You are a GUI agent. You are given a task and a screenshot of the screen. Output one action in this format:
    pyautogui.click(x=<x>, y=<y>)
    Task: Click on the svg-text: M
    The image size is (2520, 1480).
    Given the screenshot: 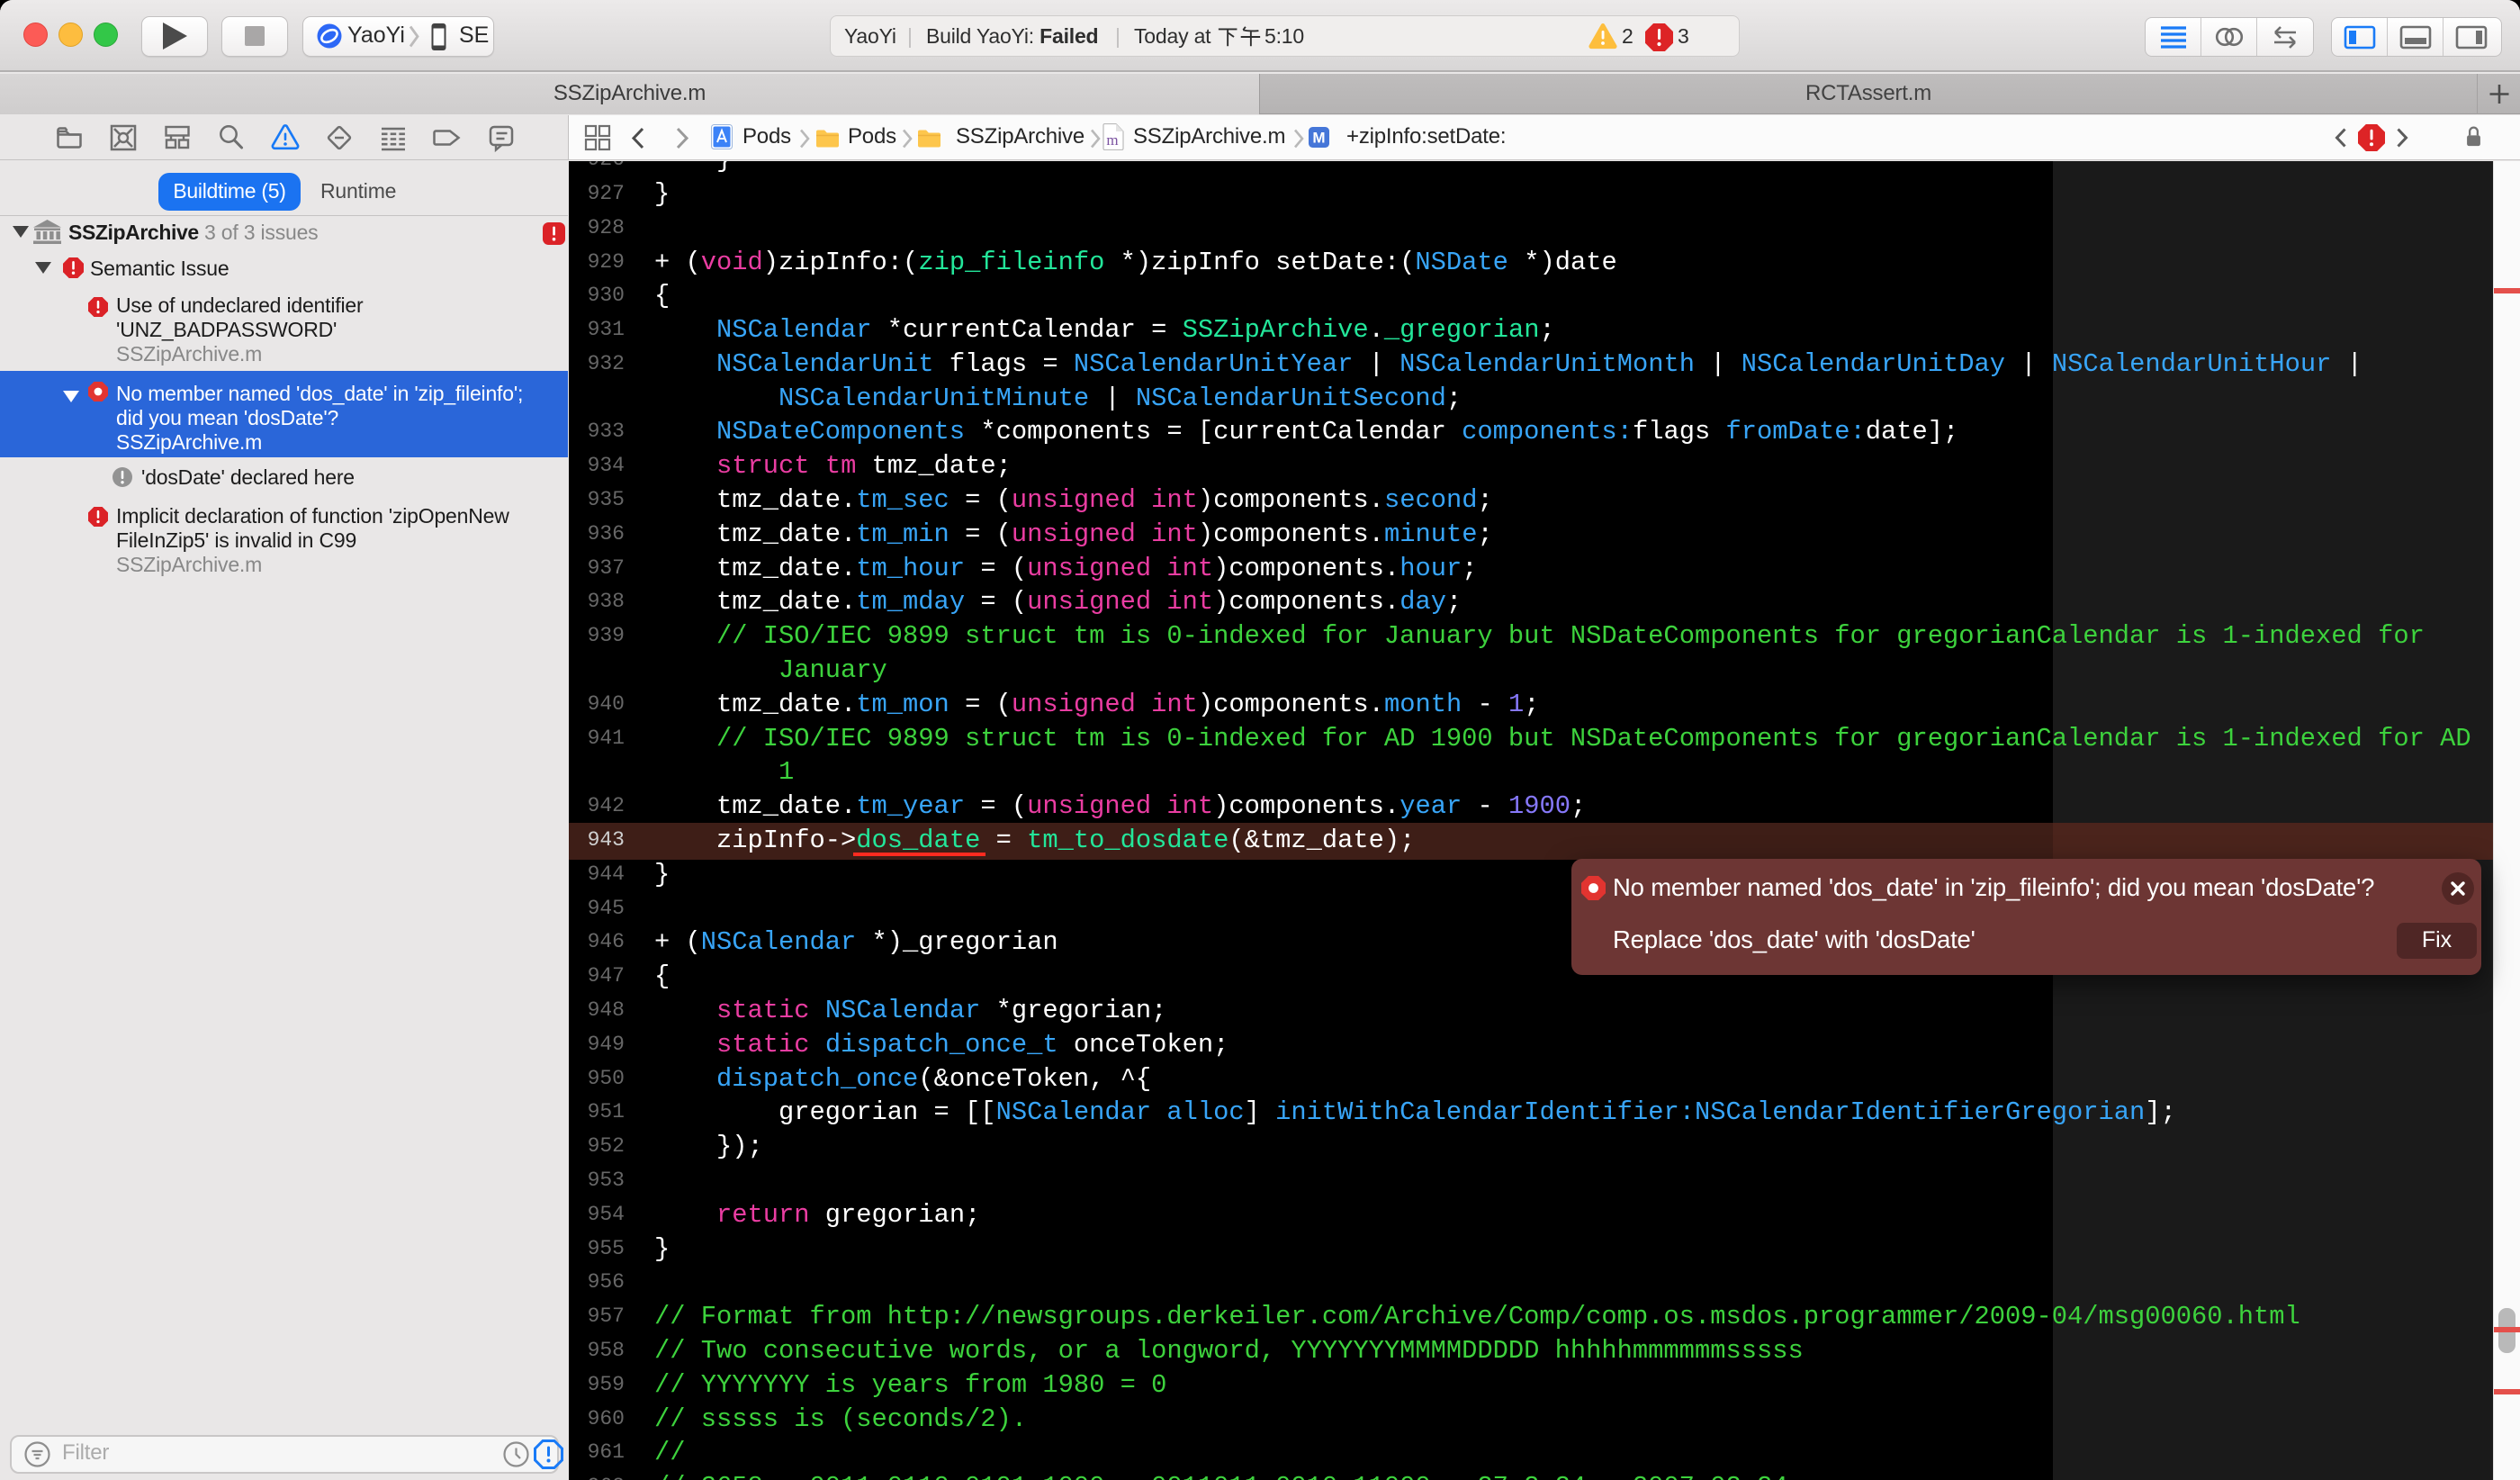 What is the action you would take?
    pyautogui.click(x=1318, y=138)
    